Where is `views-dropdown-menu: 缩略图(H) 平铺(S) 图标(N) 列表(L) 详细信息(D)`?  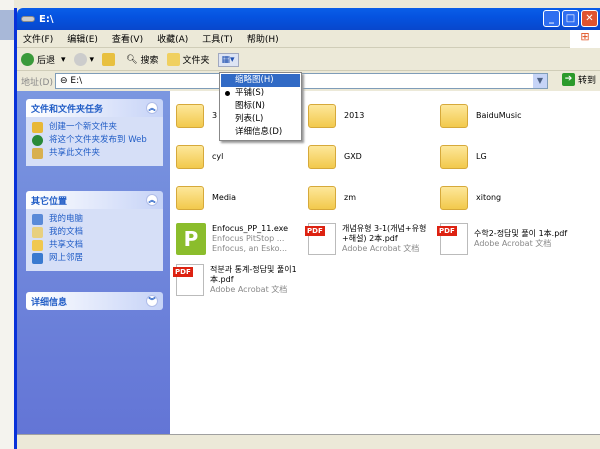 views-dropdown-menu: 缩略图(H) 平铺(S) 图标(N) 列表(L) 详细信息(D) is located at coordinates (260, 106).